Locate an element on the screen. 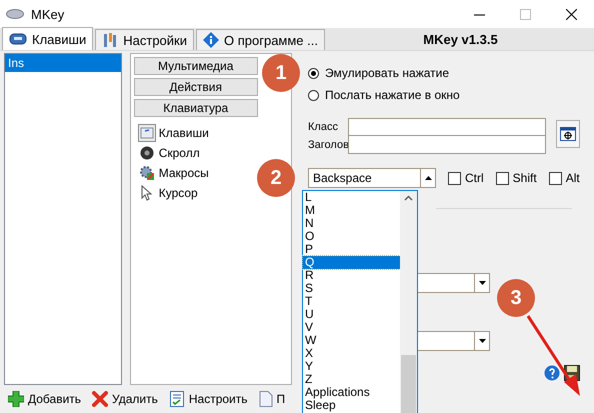 The image size is (594, 413). field-label: Класс is located at coordinates (323, 127).